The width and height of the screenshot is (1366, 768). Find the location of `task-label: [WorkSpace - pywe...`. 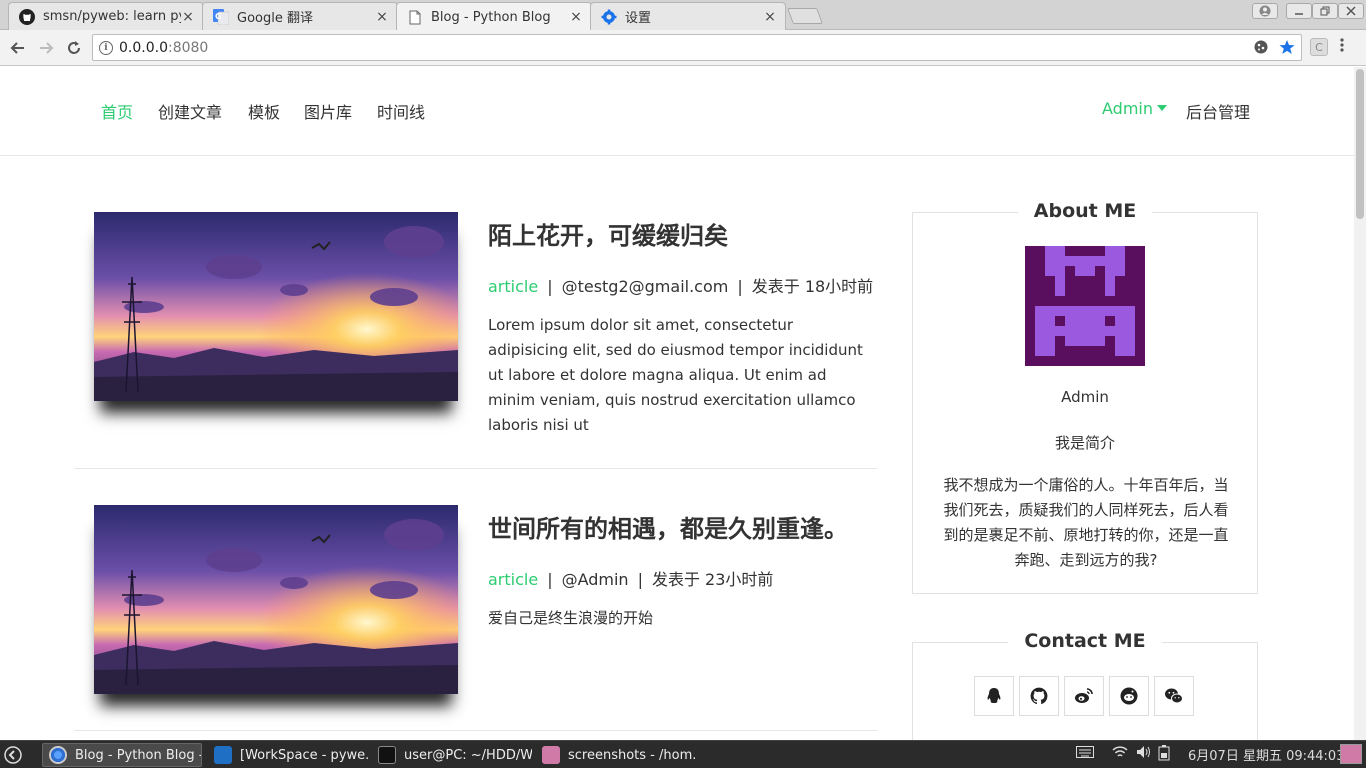

task-label: [WorkSpace - pywe... is located at coordinates (304, 755).